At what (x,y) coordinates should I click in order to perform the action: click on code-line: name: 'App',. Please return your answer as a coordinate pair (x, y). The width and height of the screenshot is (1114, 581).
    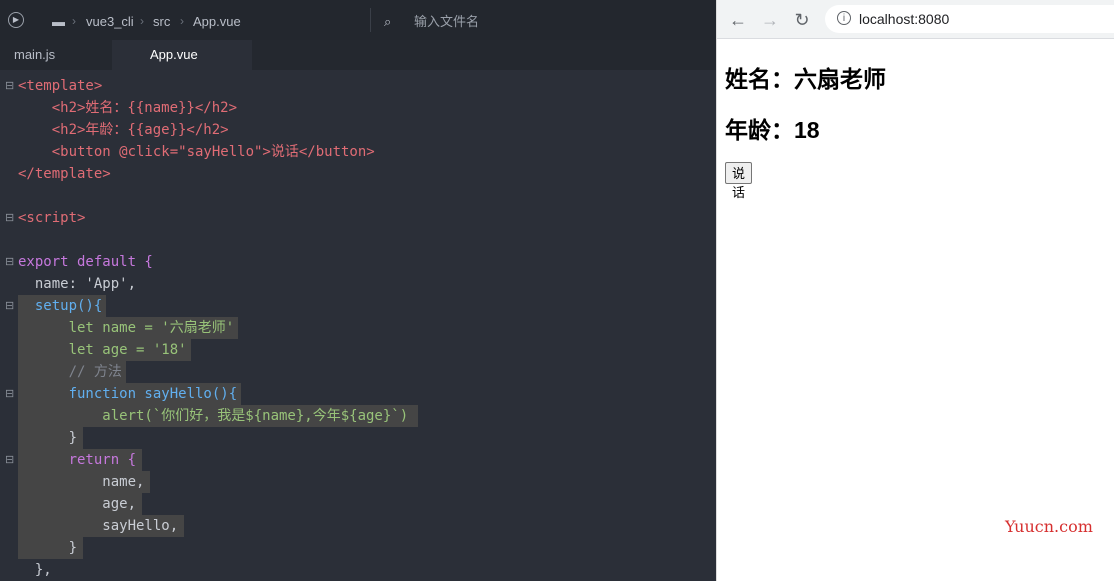
    Looking at the image, I should click on (77, 284).